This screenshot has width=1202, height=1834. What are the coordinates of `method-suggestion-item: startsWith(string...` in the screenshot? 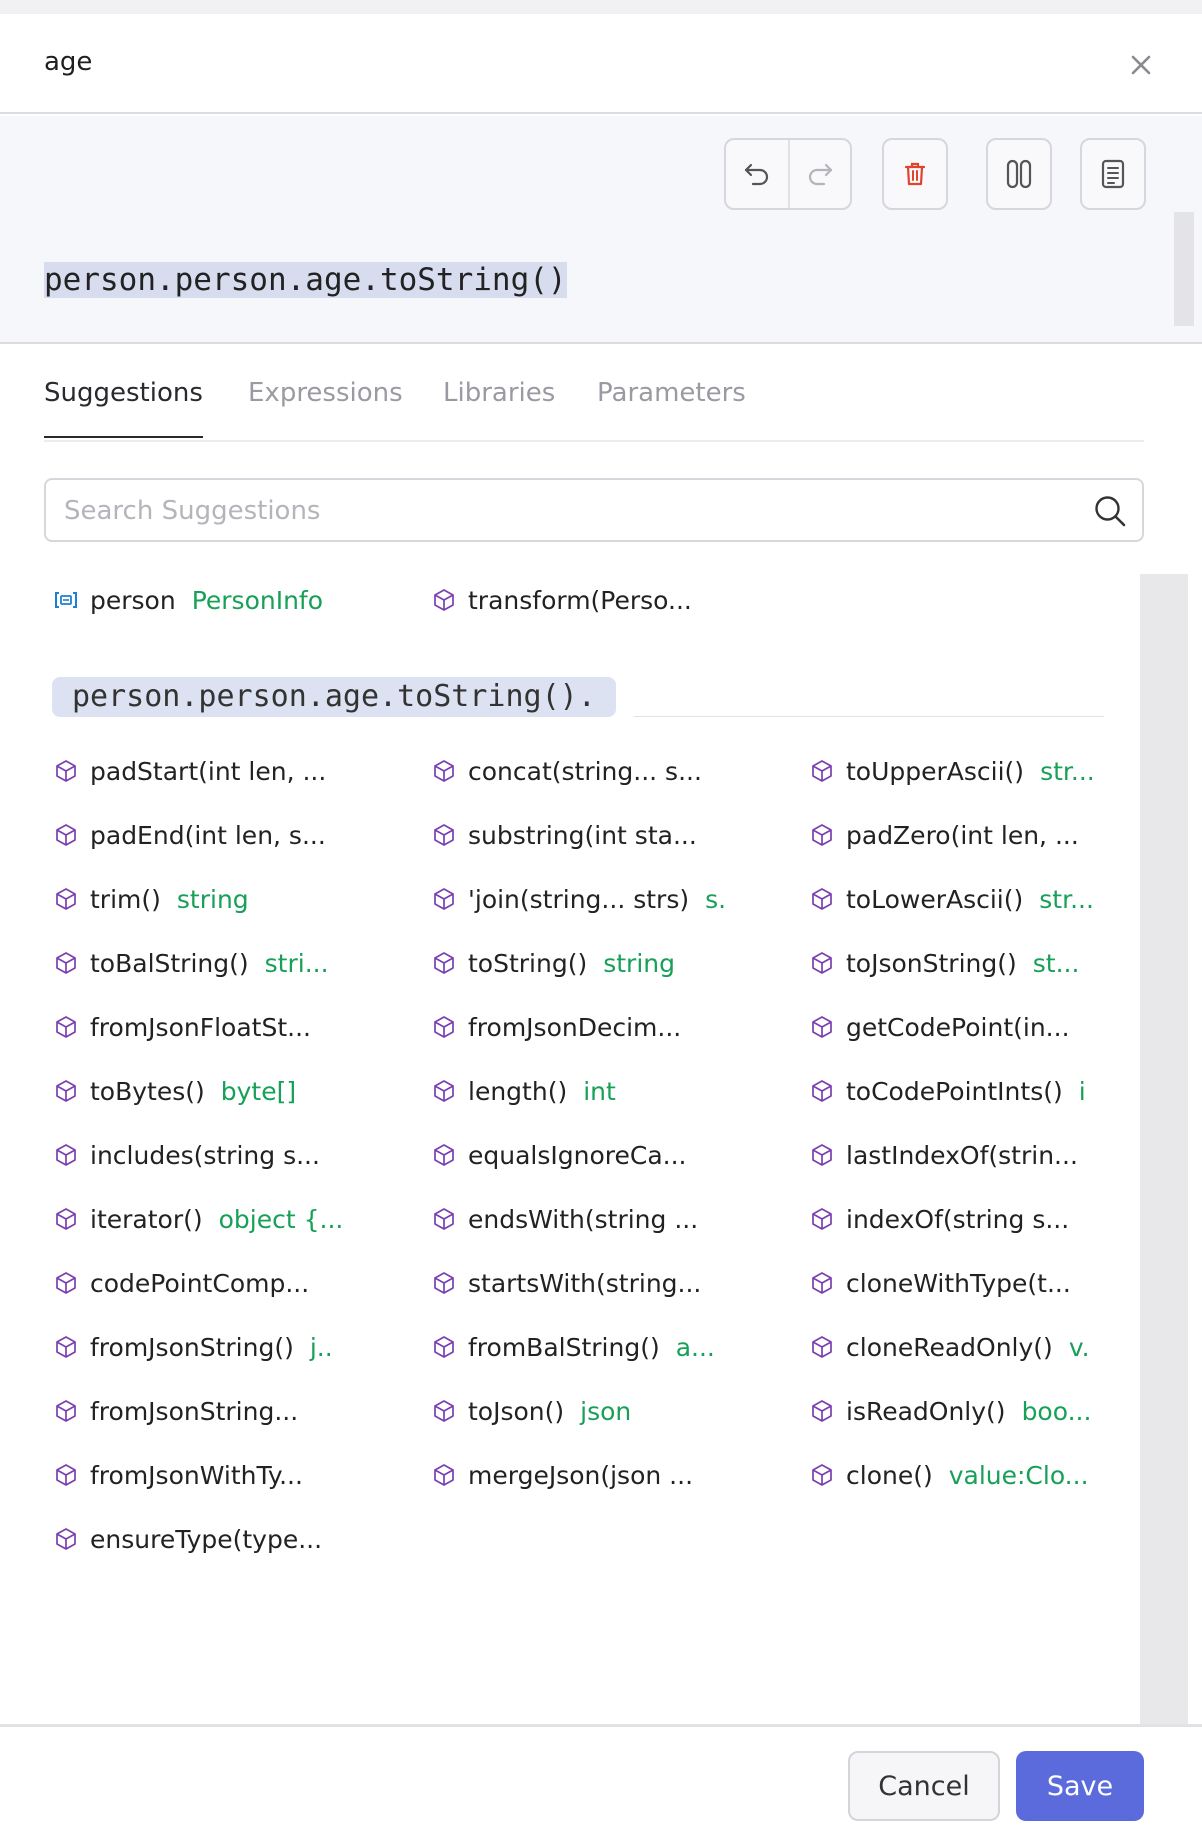 It's located at (566, 1283).